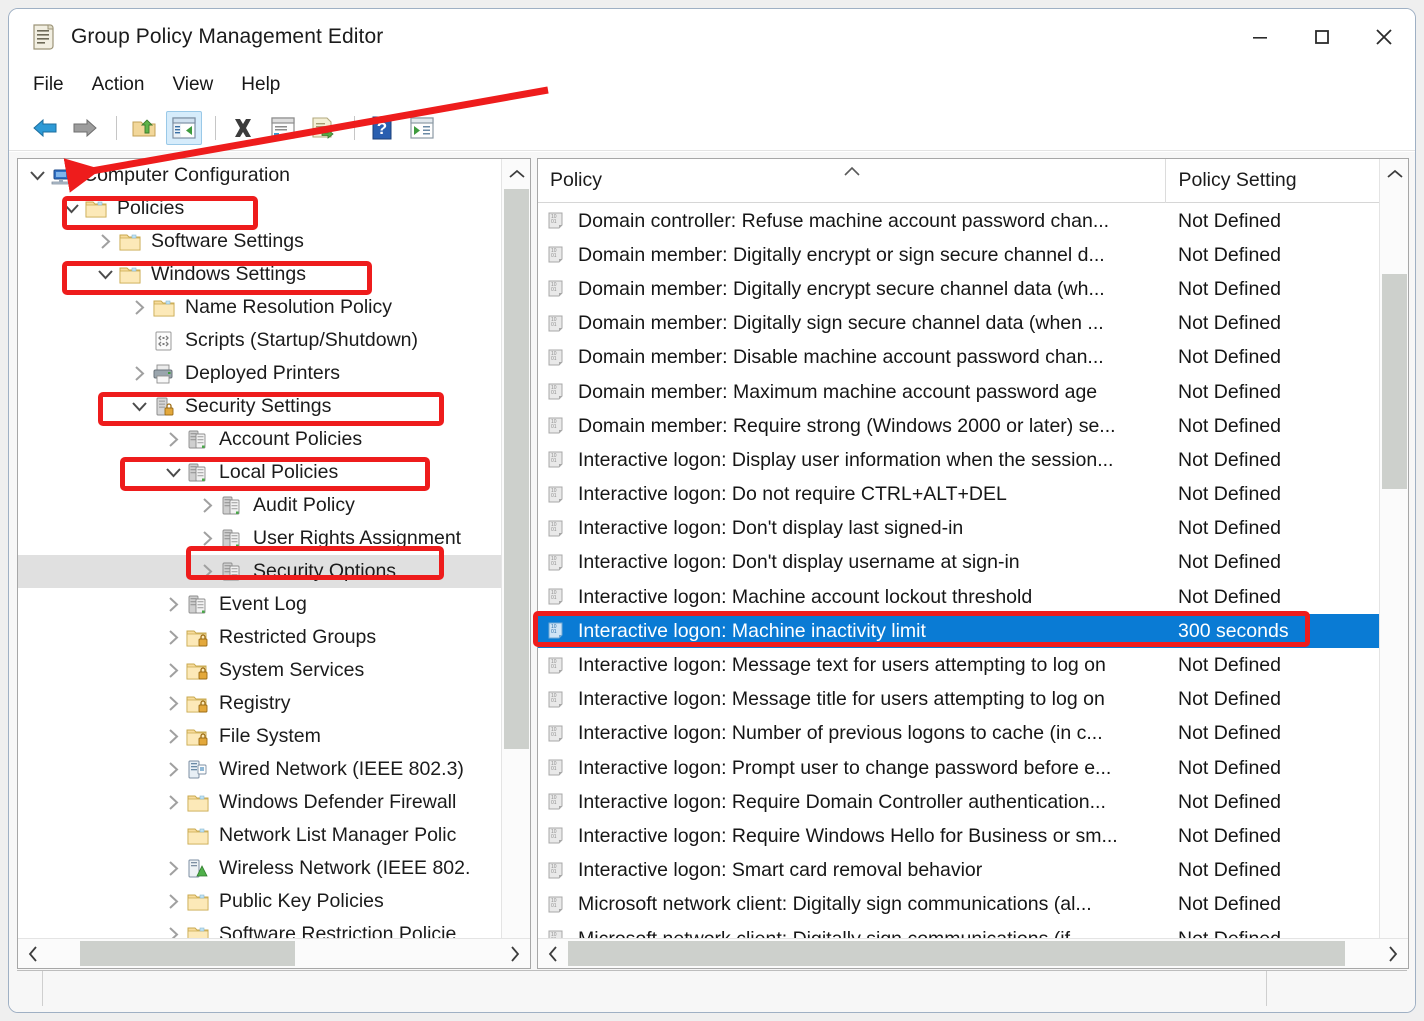 This screenshot has height=1021, width=1424. I want to click on tree-node-file-system: File System, so click(259, 736).